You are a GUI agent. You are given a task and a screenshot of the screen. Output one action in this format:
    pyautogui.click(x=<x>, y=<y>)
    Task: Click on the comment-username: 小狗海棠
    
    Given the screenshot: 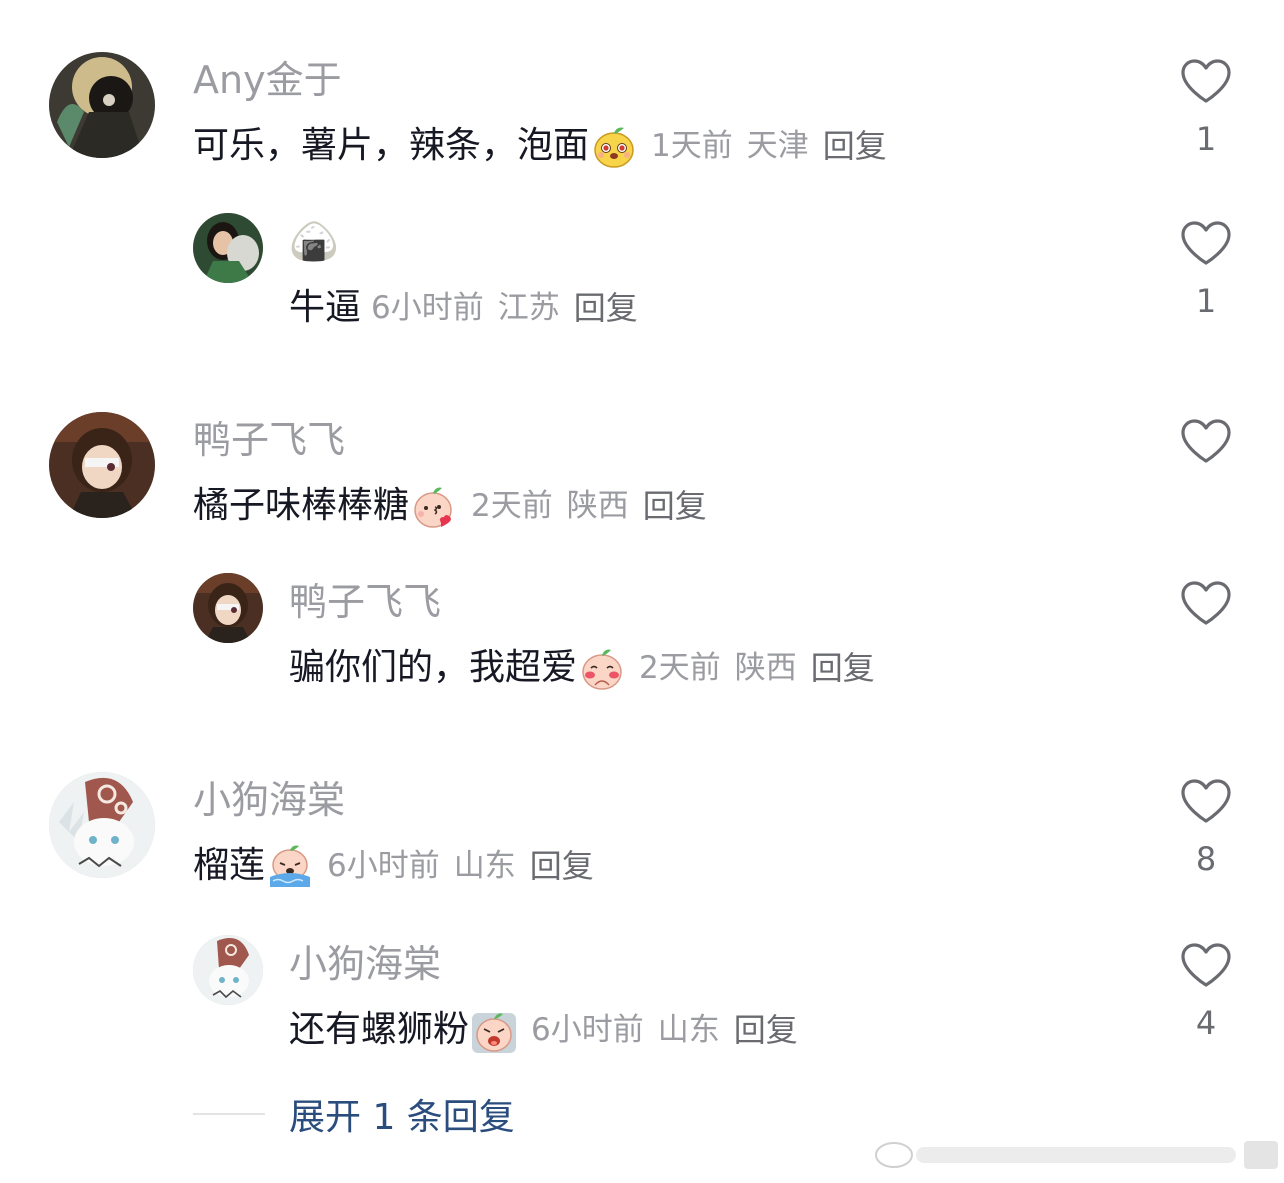 What is the action you would take?
    pyautogui.click(x=269, y=800)
    